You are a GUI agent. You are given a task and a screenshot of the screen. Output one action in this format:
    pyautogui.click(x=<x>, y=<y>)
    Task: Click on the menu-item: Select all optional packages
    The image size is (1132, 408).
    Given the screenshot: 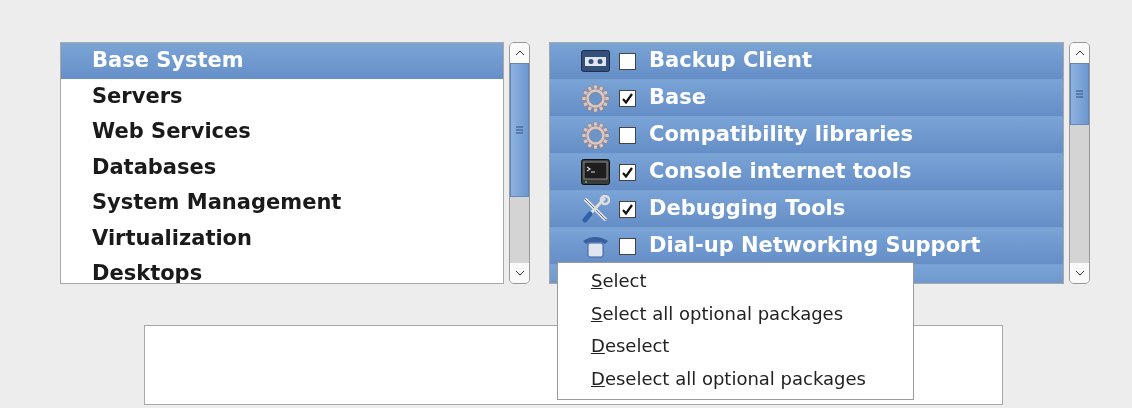 What is the action you would take?
    pyautogui.click(x=735, y=313)
    